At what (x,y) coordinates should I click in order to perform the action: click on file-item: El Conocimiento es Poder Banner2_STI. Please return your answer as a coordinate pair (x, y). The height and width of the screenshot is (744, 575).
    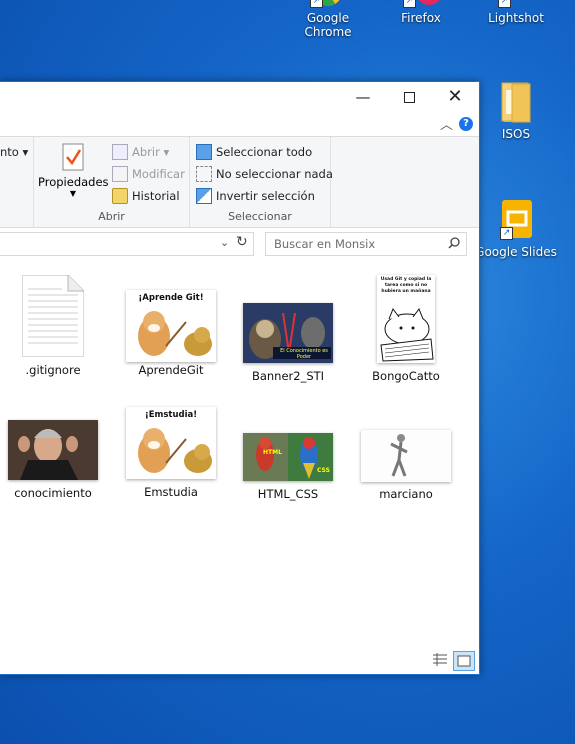
    Looking at the image, I should click on (288, 343).